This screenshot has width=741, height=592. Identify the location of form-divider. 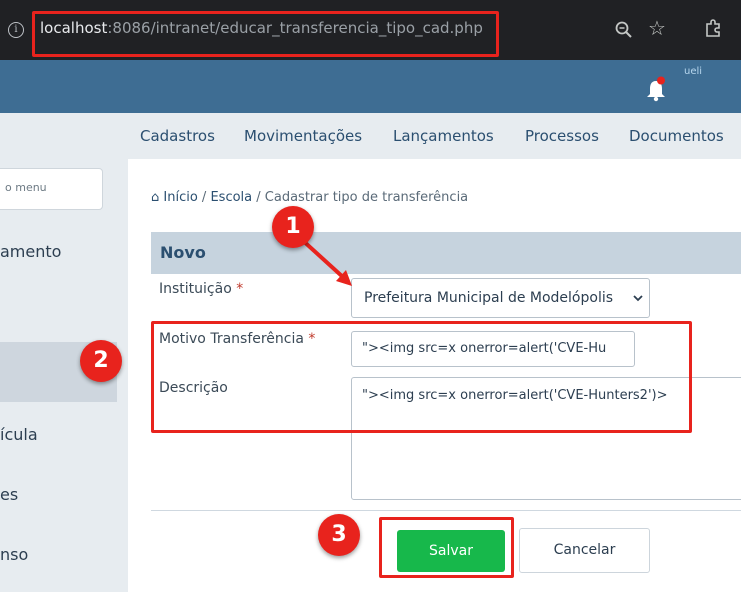
(446, 510).